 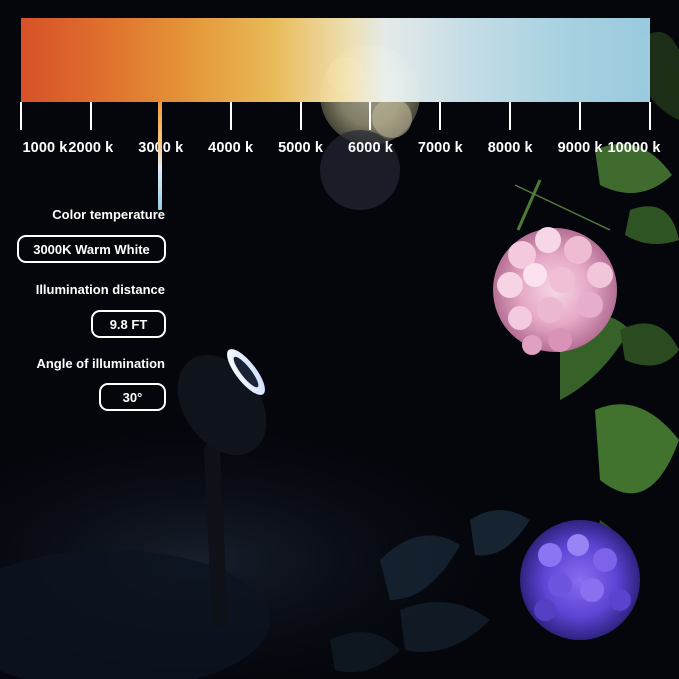 What do you see at coordinates (580, 580) in the screenshot?
I see `hydrangea-flower-purple` at bounding box center [580, 580].